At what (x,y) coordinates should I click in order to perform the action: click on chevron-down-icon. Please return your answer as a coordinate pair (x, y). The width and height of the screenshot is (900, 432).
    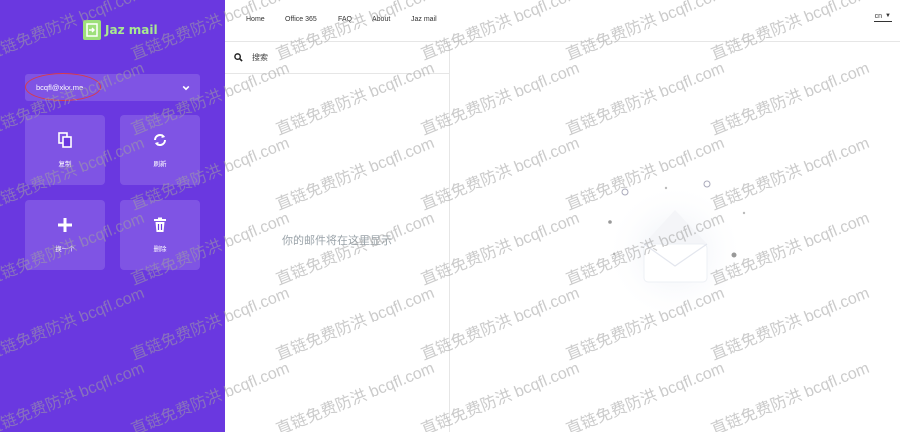
    Looking at the image, I should click on (186, 87).